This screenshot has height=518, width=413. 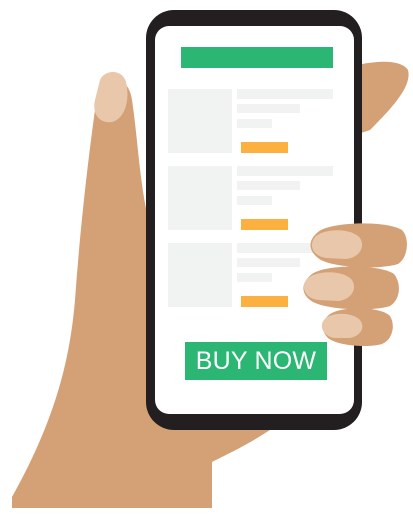 I want to click on app-header-bar, so click(x=257, y=57).